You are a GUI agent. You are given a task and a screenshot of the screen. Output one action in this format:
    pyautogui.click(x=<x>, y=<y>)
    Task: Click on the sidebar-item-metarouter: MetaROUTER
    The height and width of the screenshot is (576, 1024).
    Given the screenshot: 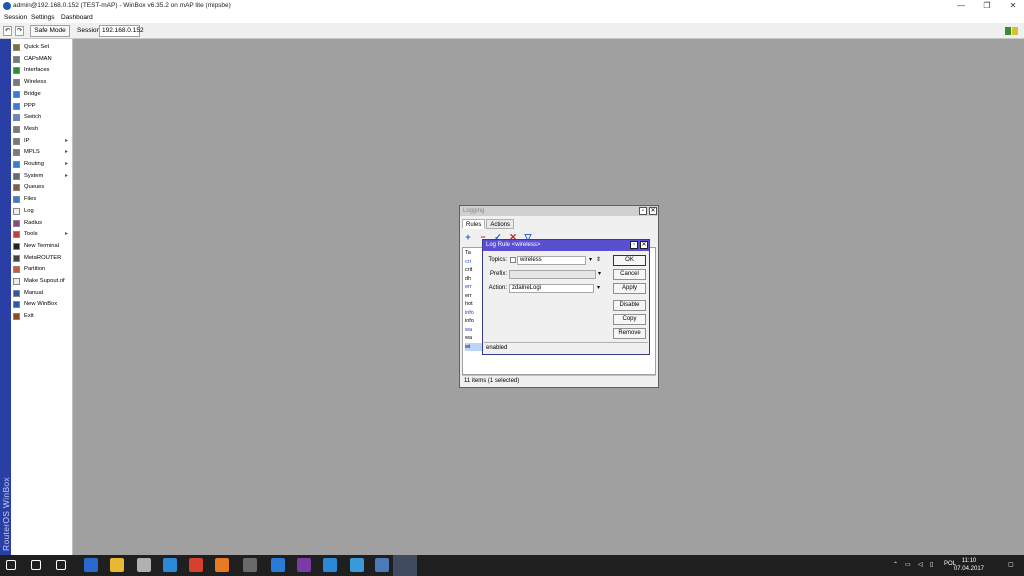 What is the action you would take?
    pyautogui.click(x=41, y=258)
    